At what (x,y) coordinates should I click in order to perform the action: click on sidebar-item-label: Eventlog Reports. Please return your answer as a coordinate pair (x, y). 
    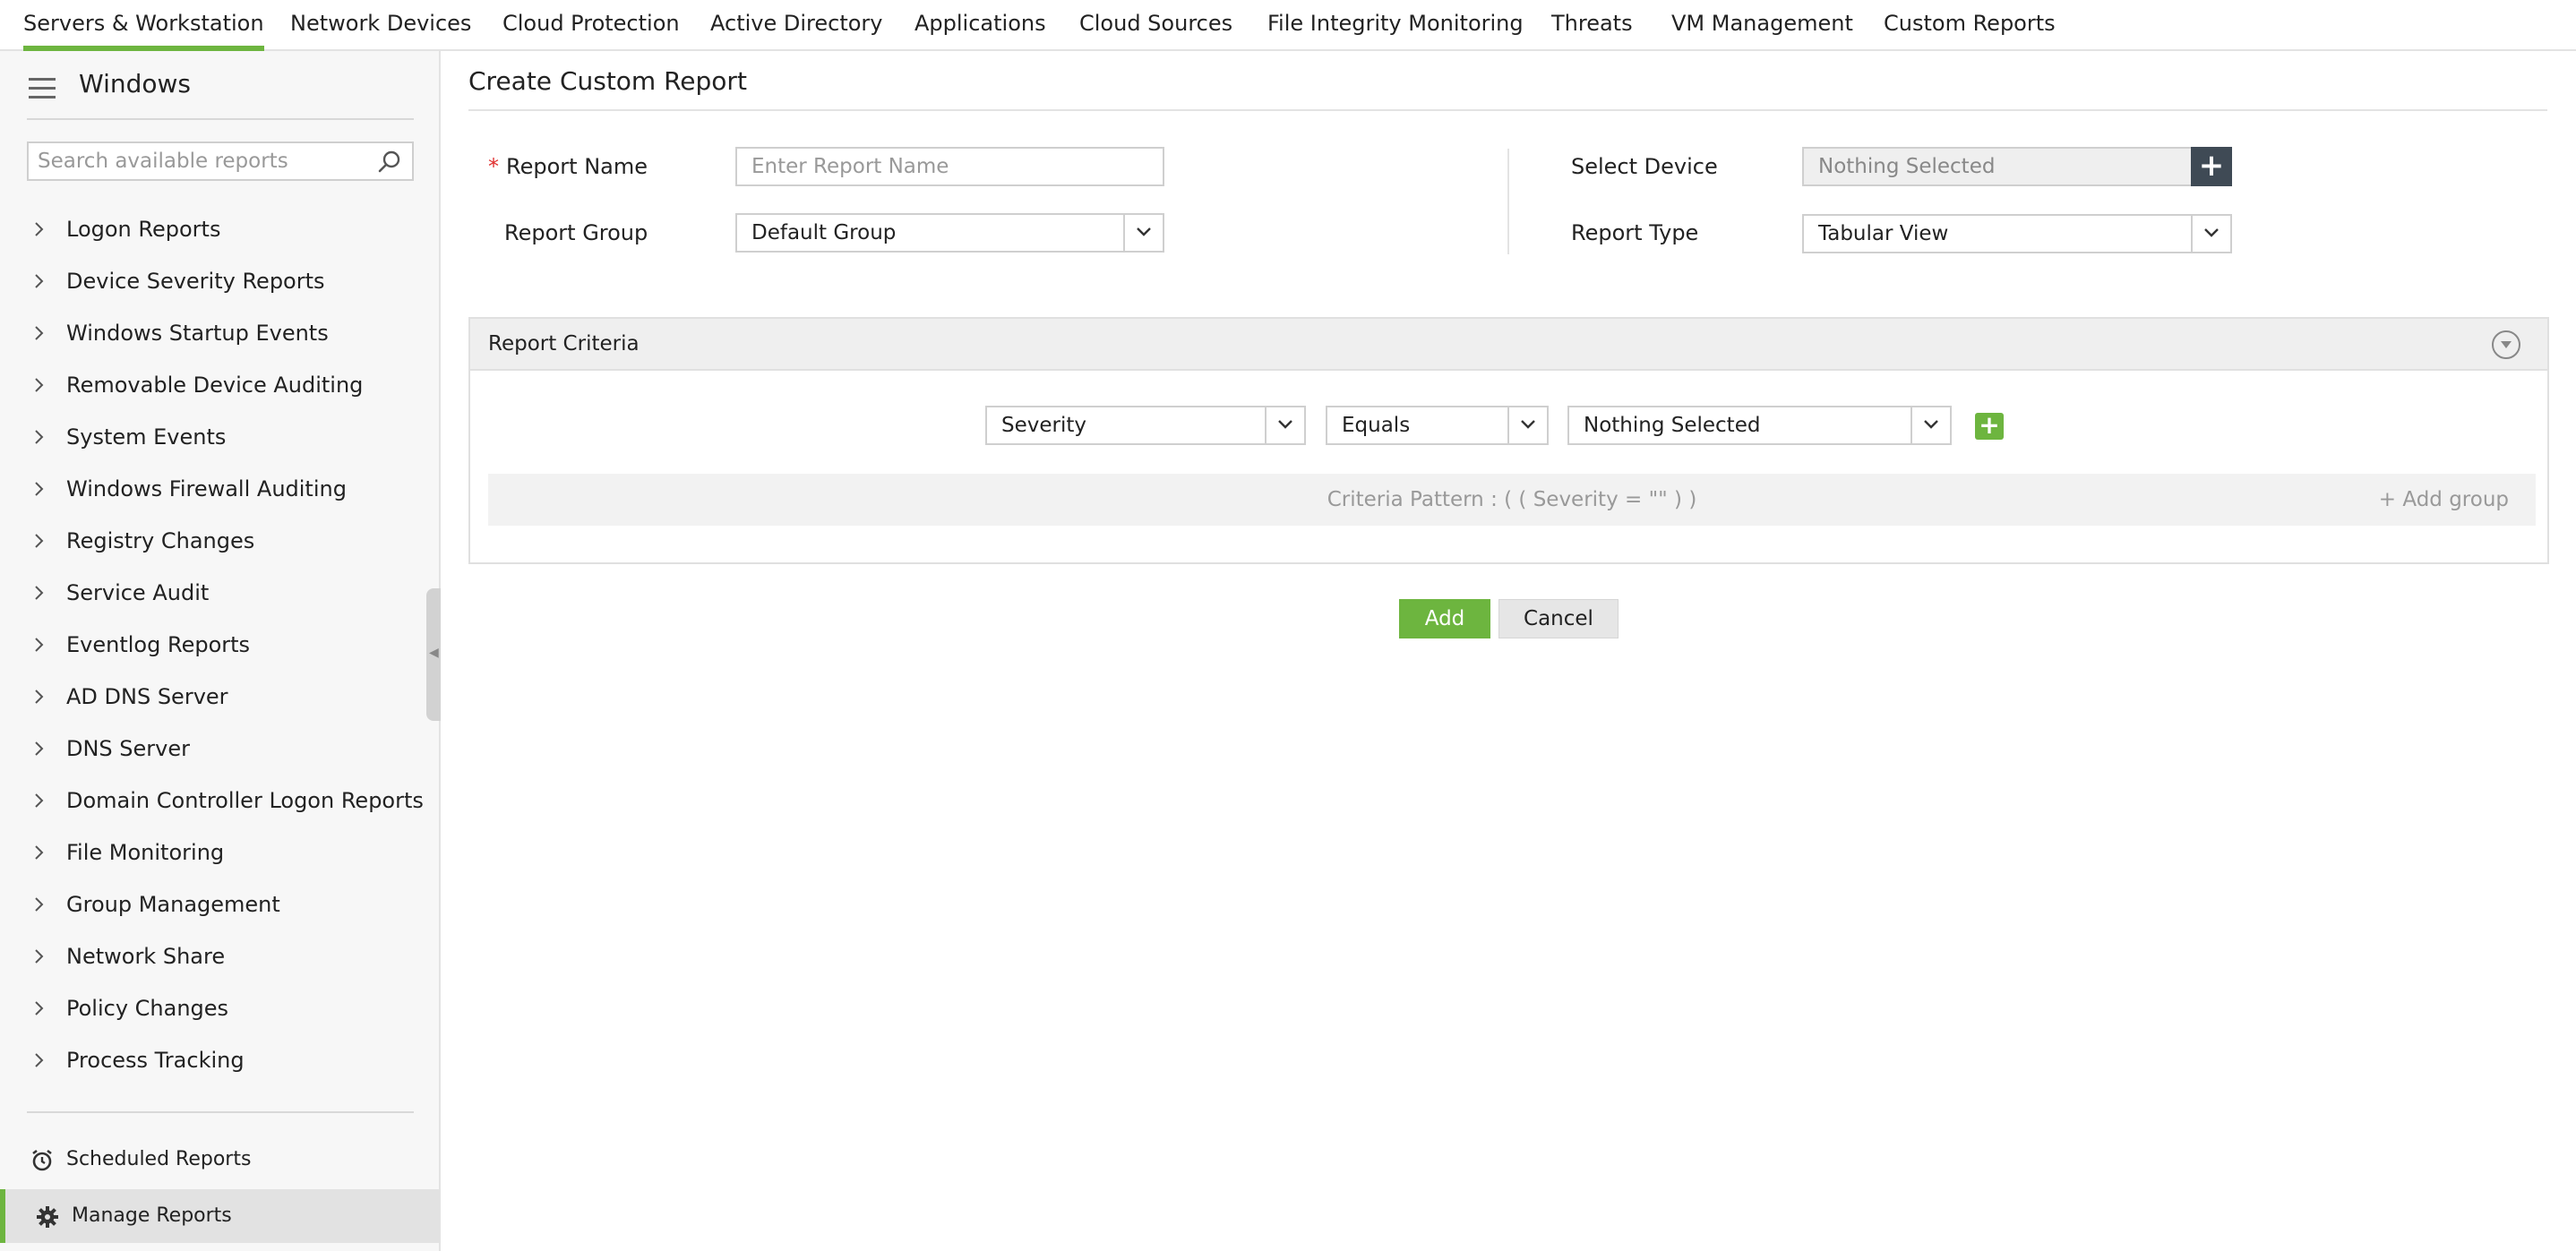
    Looking at the image, I should click on (158, 645).